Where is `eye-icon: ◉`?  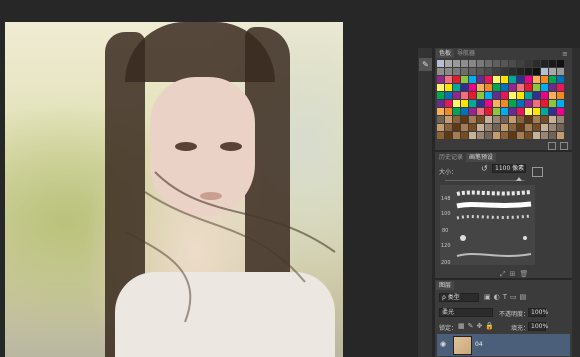
eye-icon: ◉ is located at coordinates (443, 344).